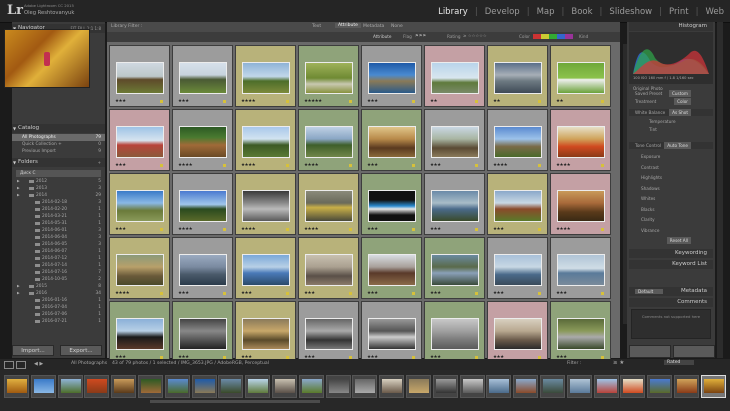  I want to click on folder-month-row: 2014-06-07 1, so click(58, 251).